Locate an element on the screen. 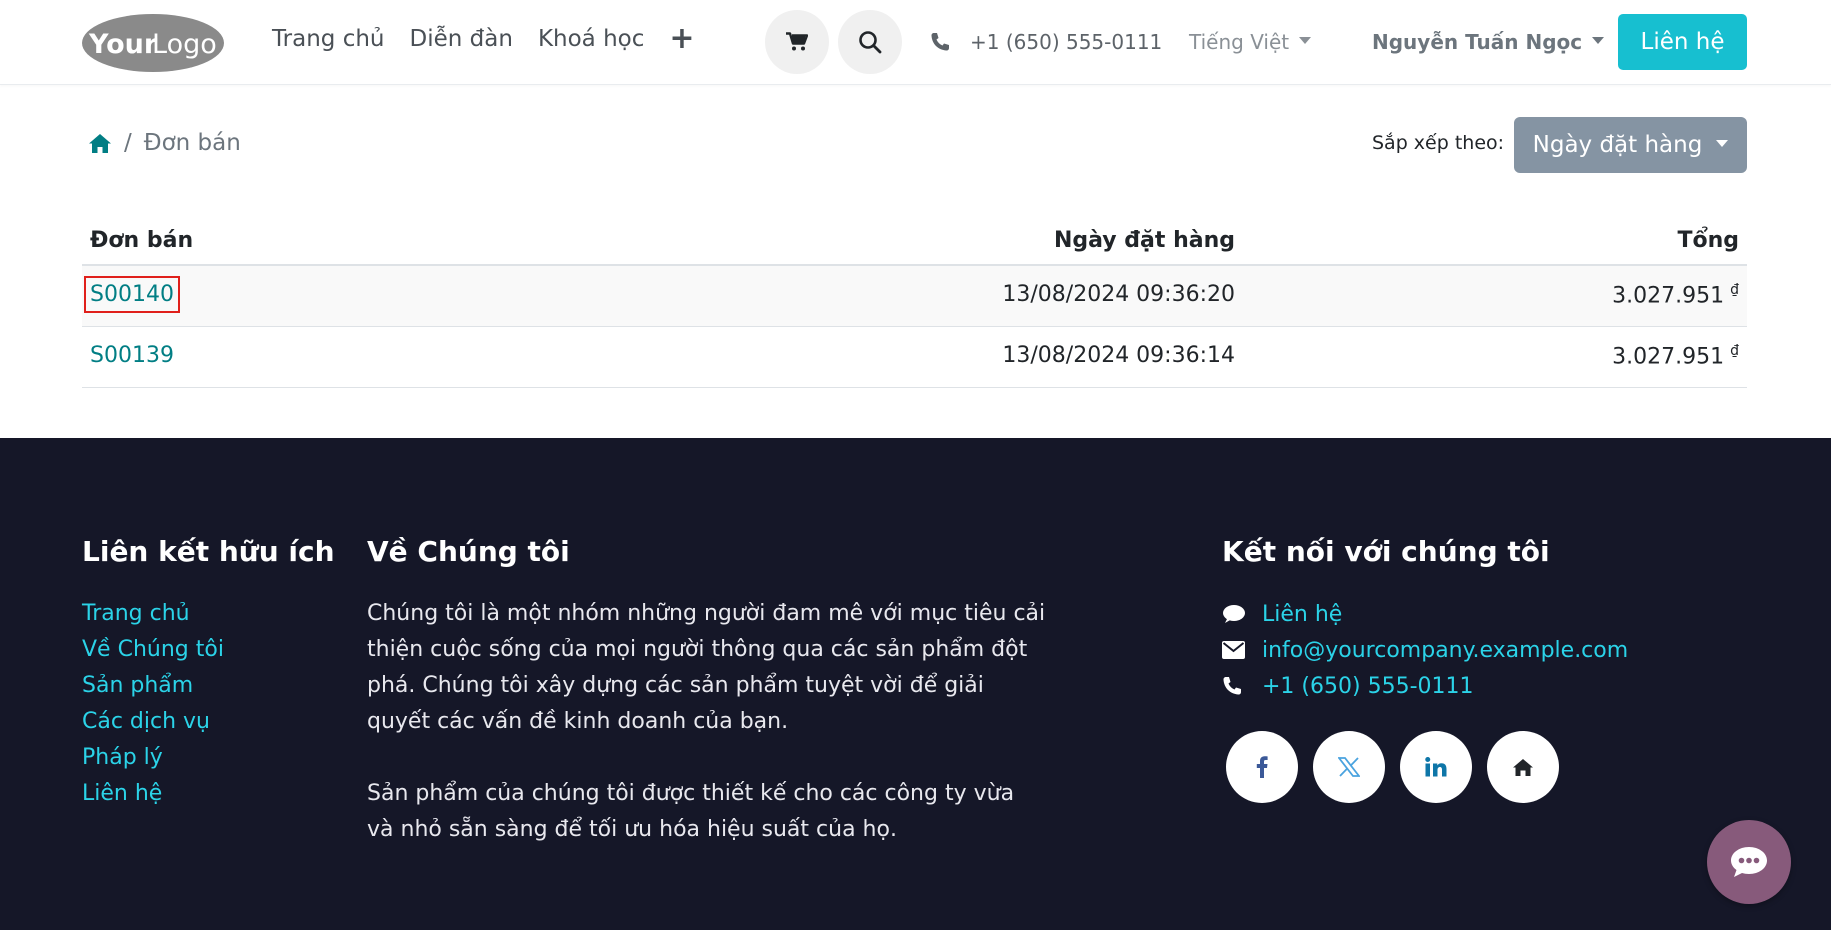 The width and height of the screenshot is (1831, 930). language-dropdown: Tiếng Việt is located at coordinates (1250, 42).